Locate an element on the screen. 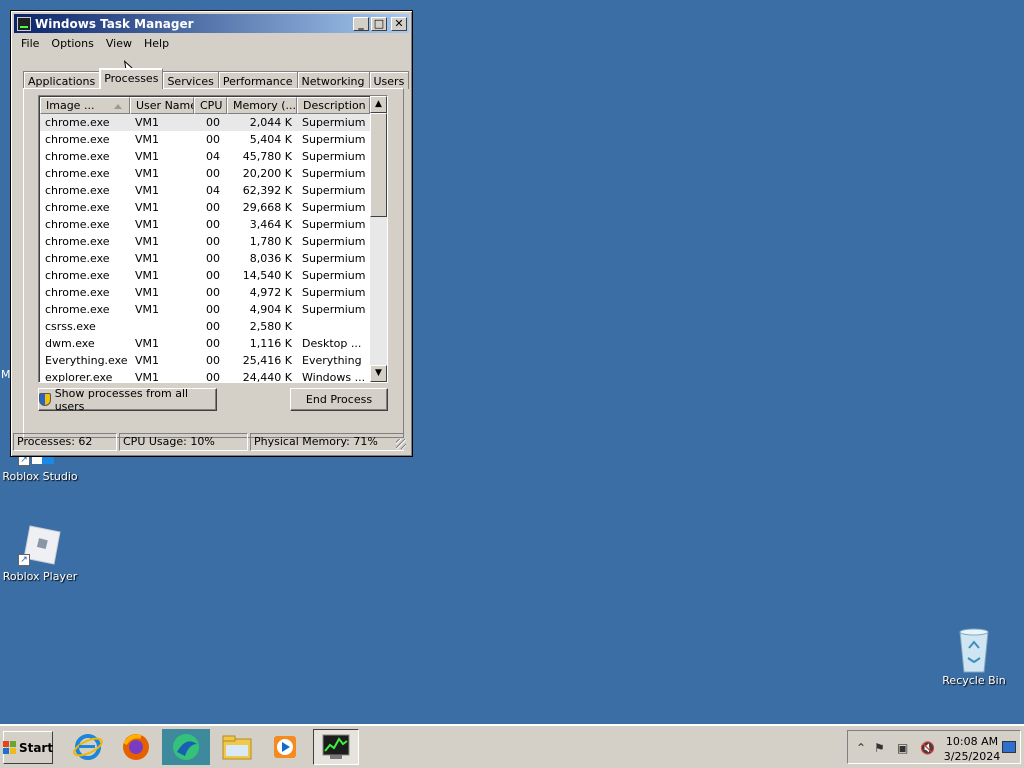 The height and width of the screenshot is (768, 1024). folder-icon is located at coordinates (237, 747).